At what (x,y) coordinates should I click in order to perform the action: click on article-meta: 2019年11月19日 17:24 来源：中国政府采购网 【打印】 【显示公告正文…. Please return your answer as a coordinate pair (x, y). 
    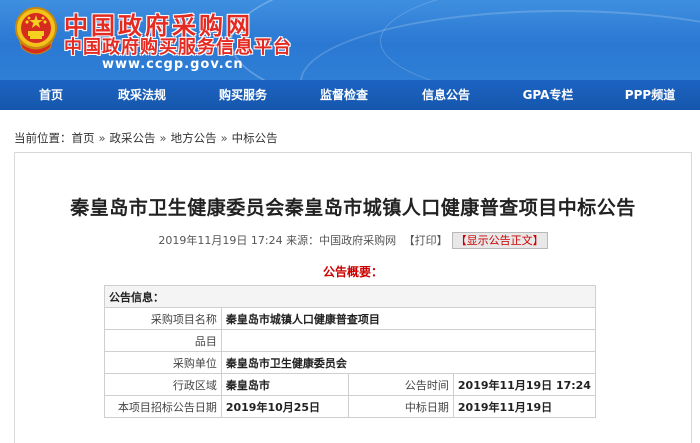
    Looking at the image, I should click on (353, 240).